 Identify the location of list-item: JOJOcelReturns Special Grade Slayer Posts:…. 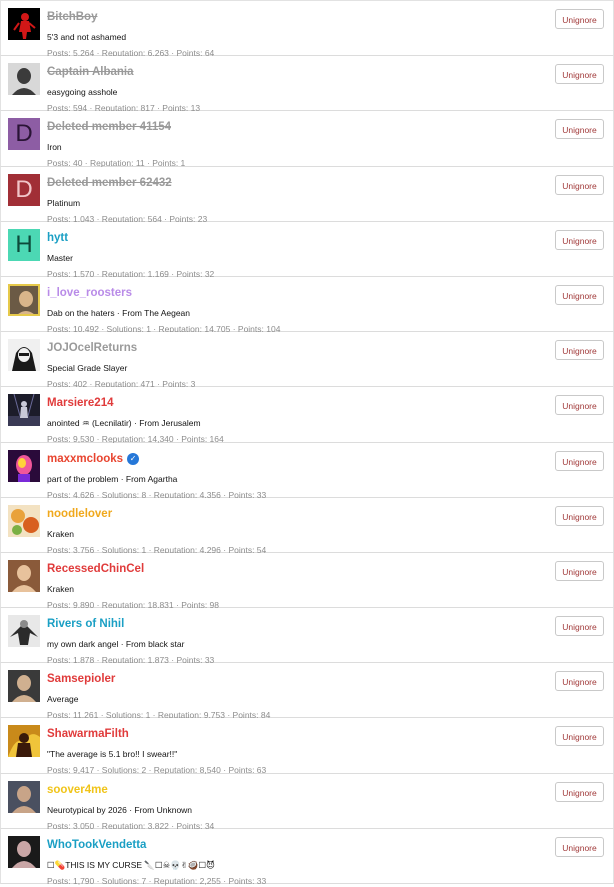
(307, 361).